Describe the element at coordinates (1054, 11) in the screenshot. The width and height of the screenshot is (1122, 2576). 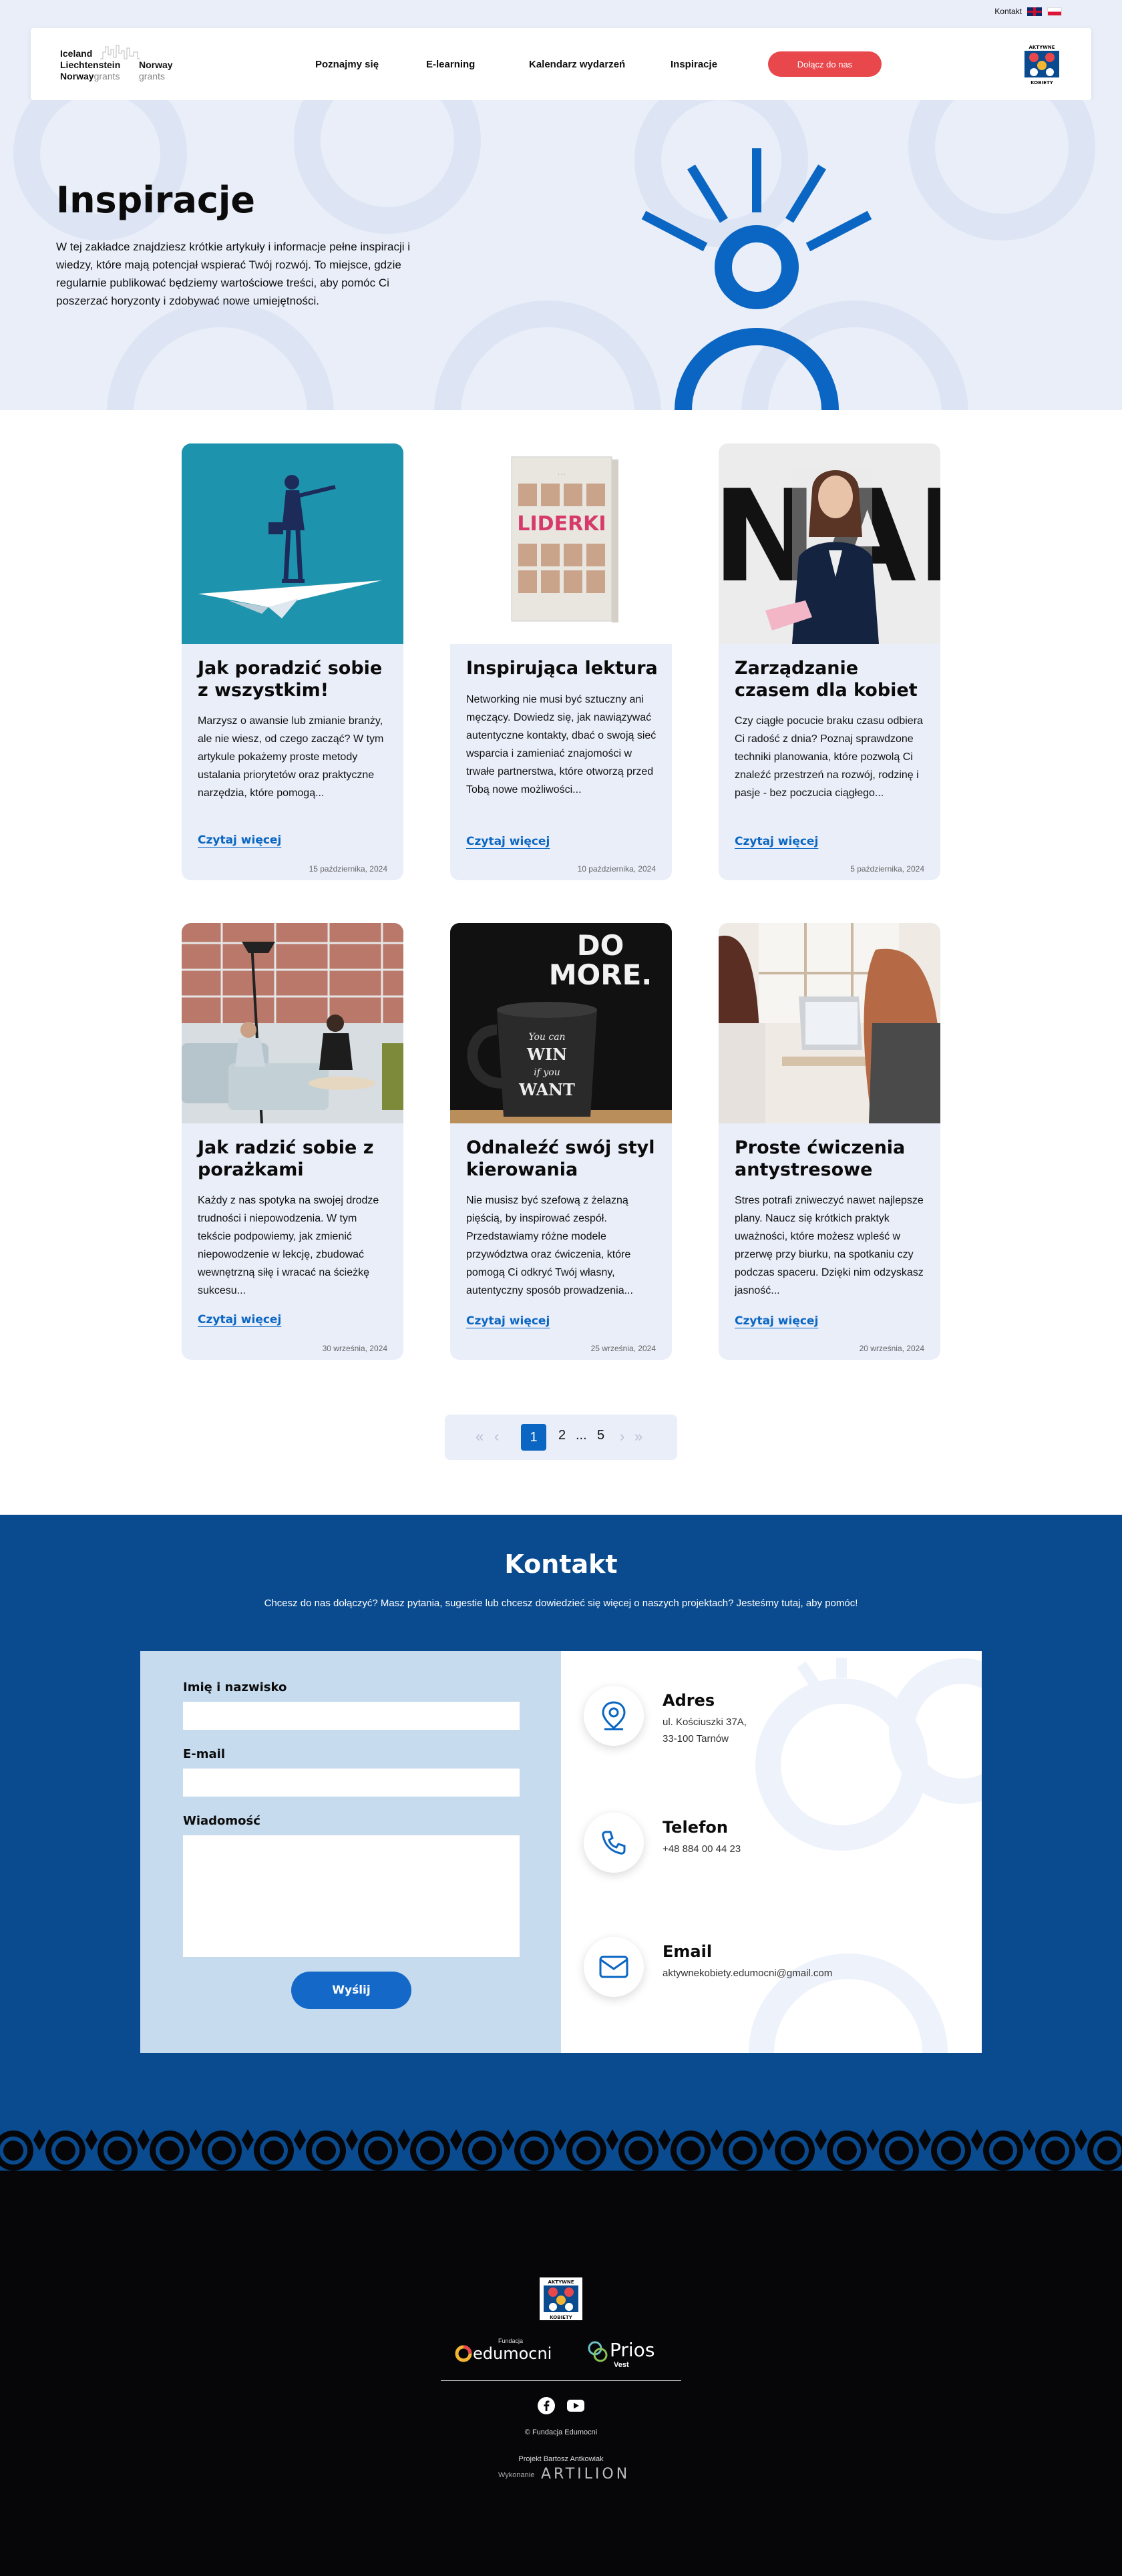
I see `pl-flag-icon` at that location.